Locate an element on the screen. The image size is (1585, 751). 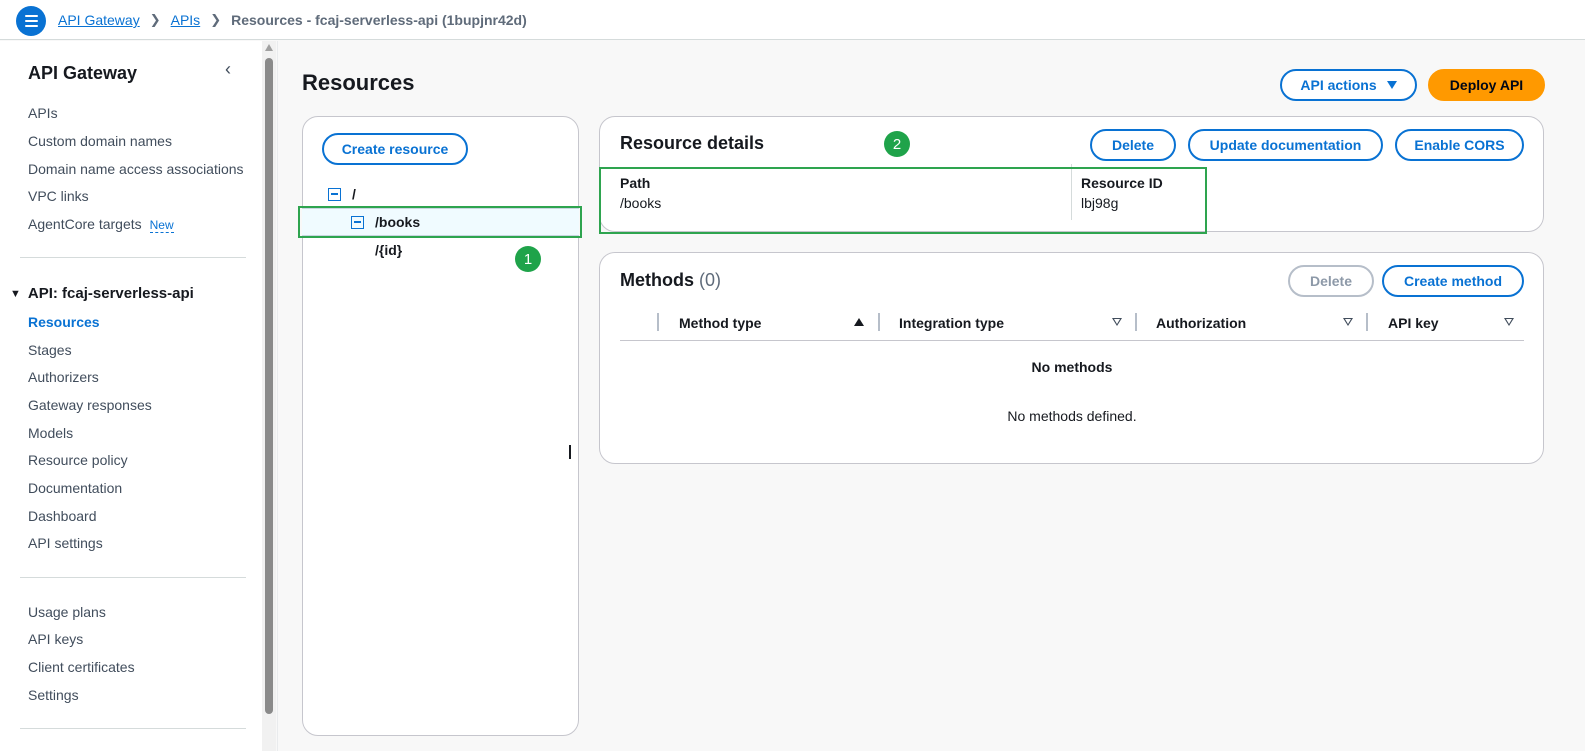
sidebar-item-apis: APIs is located at coordinates (43, 113).